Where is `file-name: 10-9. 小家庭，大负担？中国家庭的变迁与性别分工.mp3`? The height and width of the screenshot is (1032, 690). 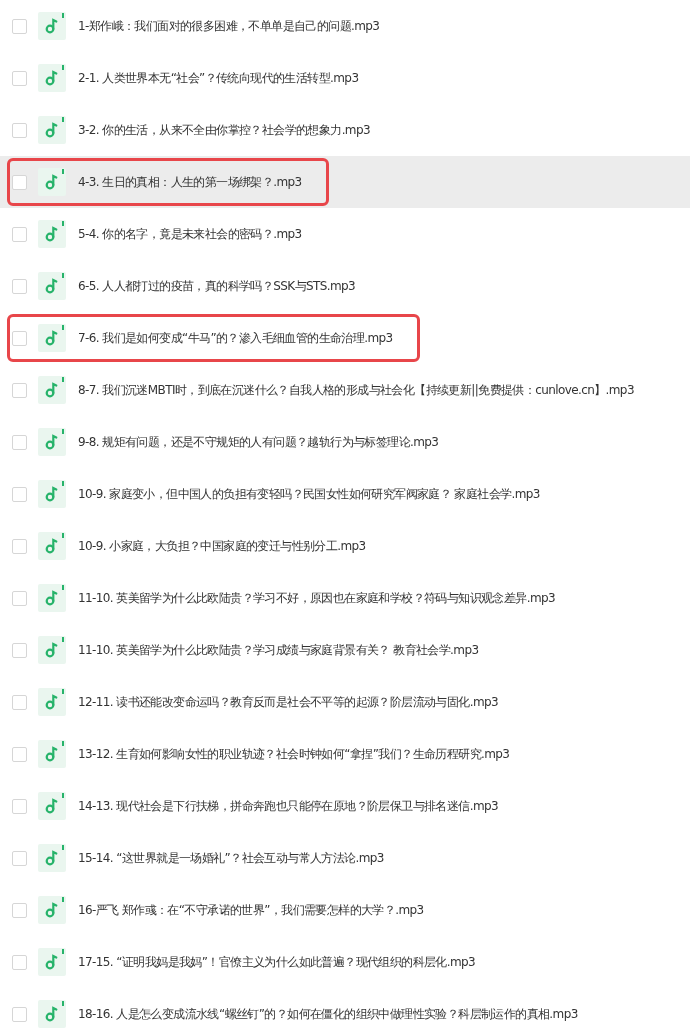 file-name: 10-9. 小家庭，大负担？中国家庭的变迁与性别分工.mp3 is located at coordinates (222, 546).